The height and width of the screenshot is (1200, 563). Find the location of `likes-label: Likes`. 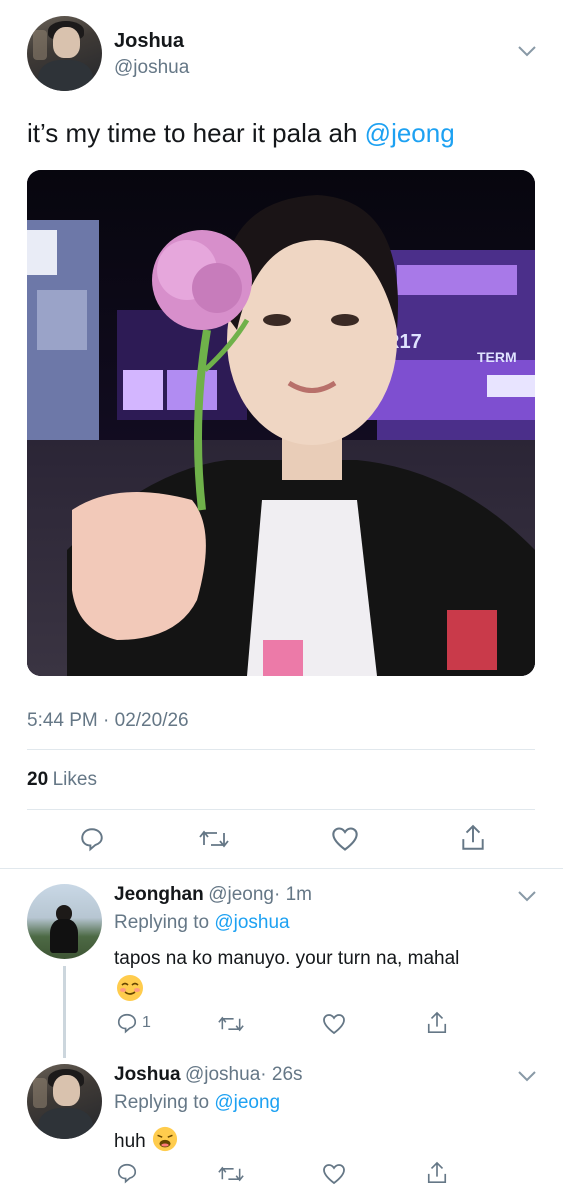

likes-label: Likes is located at coordinates (74, 779).